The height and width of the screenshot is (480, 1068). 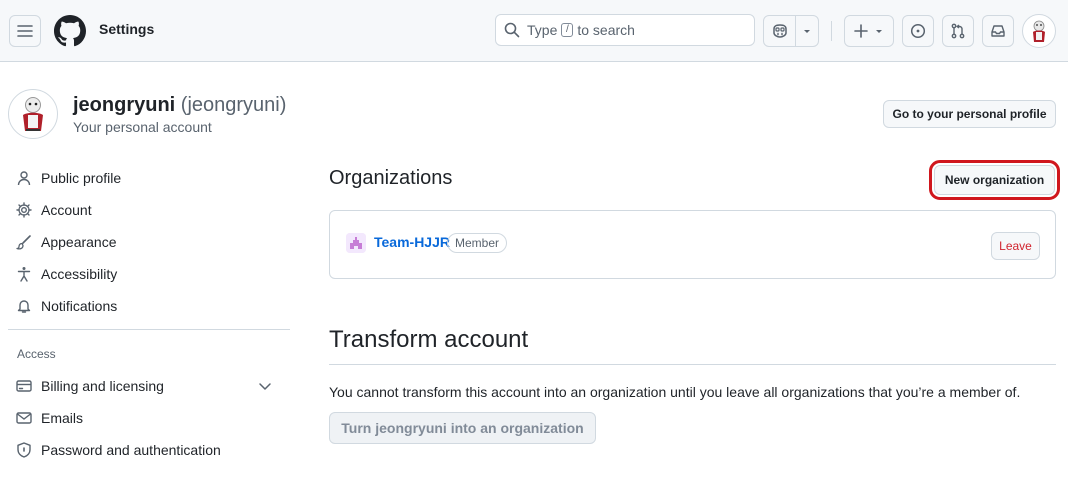 What do you see at coordinates (692, 364) in the screenshot?
I see `section-divider` at bounding box center [692, 364].